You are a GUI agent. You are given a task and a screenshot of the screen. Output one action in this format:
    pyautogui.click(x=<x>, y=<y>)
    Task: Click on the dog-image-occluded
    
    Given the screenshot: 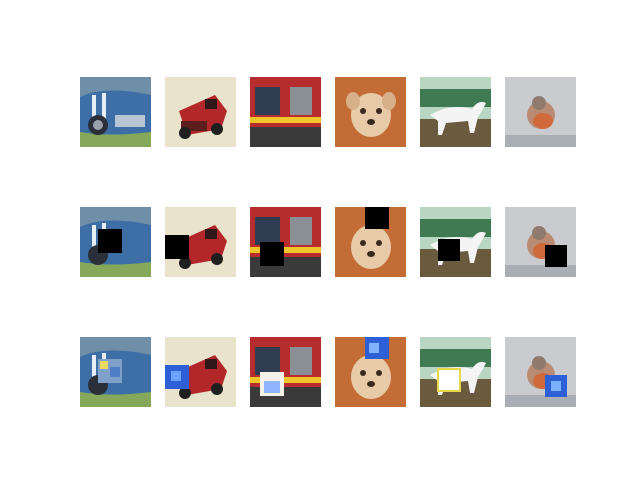 What is the action you would take?
    pyautogui.click(x=370, y=242)
    